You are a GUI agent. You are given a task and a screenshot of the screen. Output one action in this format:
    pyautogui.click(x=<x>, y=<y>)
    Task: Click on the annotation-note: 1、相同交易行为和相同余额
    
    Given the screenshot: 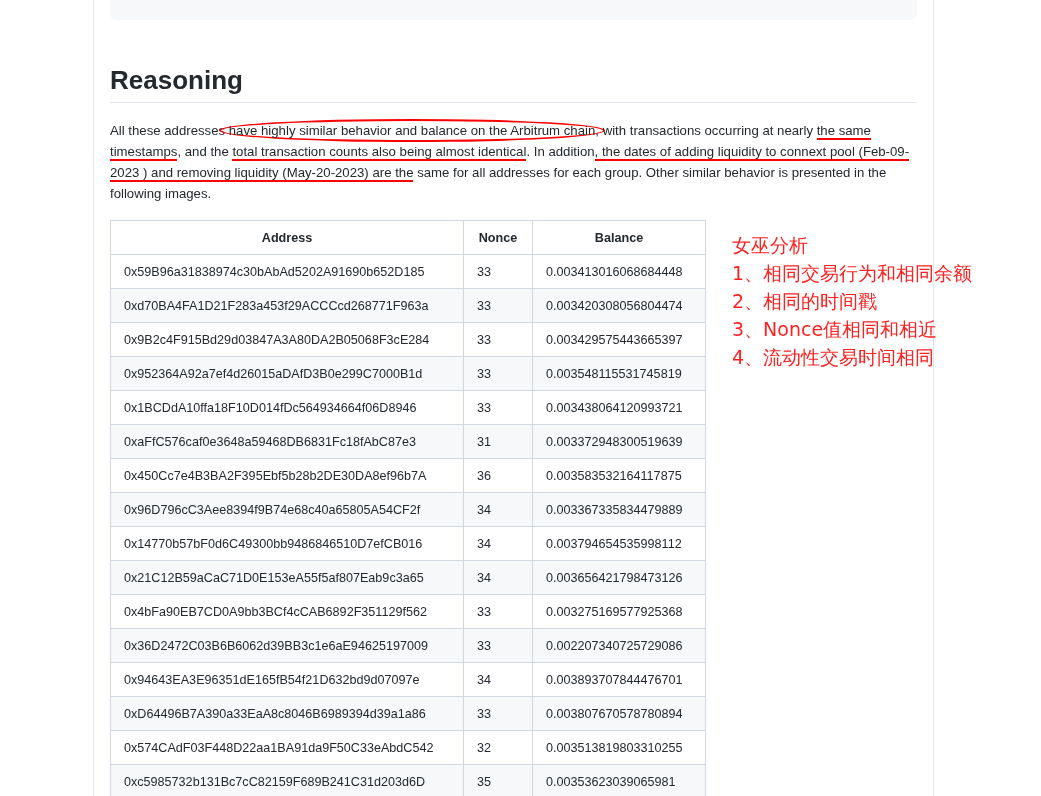 What is the action you would take?
    pyautogui.click(x=852, y=273)
    